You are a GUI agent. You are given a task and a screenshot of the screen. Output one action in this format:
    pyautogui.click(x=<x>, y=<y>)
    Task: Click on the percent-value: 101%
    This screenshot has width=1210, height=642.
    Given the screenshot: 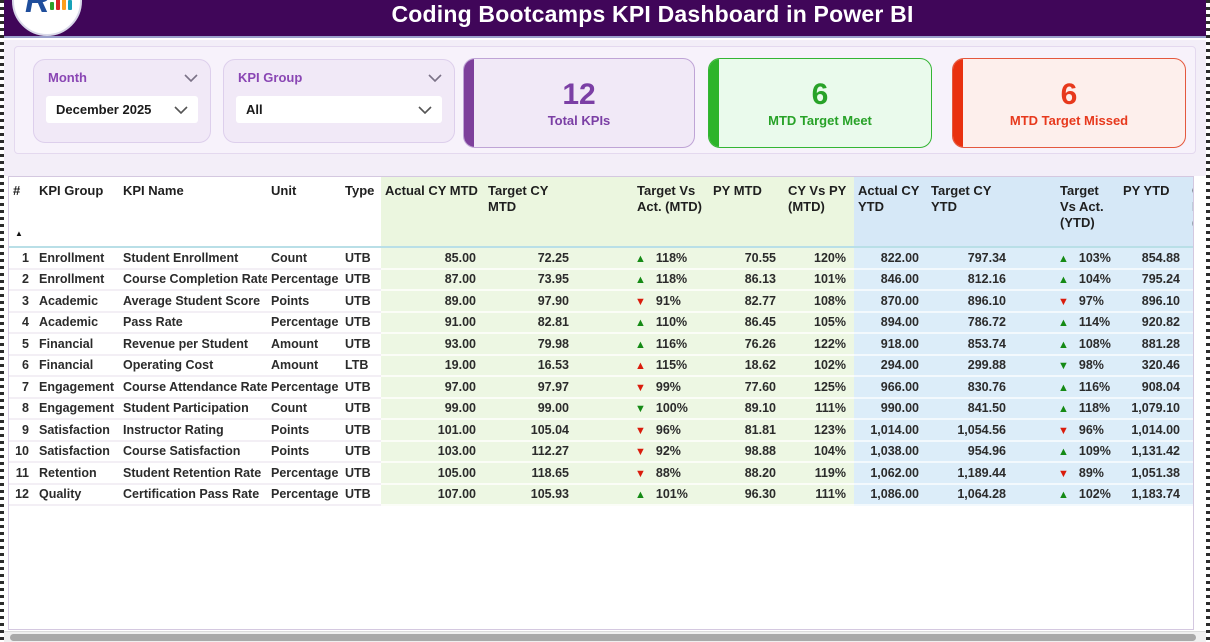 What is the action you would take?
    pyautogui.click(x=671, y=494)
    